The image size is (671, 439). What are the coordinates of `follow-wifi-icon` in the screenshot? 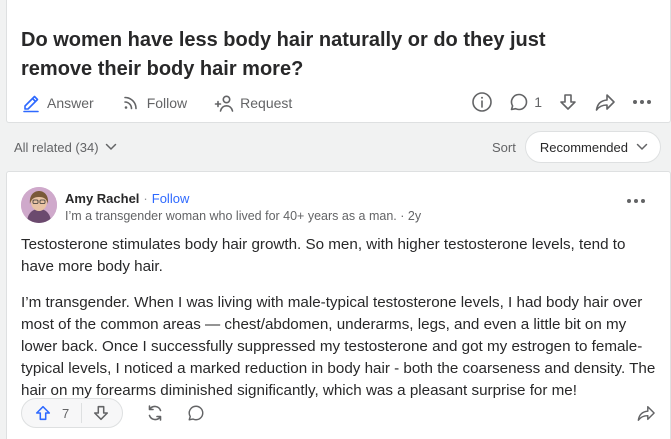 It's located at (130, 103).